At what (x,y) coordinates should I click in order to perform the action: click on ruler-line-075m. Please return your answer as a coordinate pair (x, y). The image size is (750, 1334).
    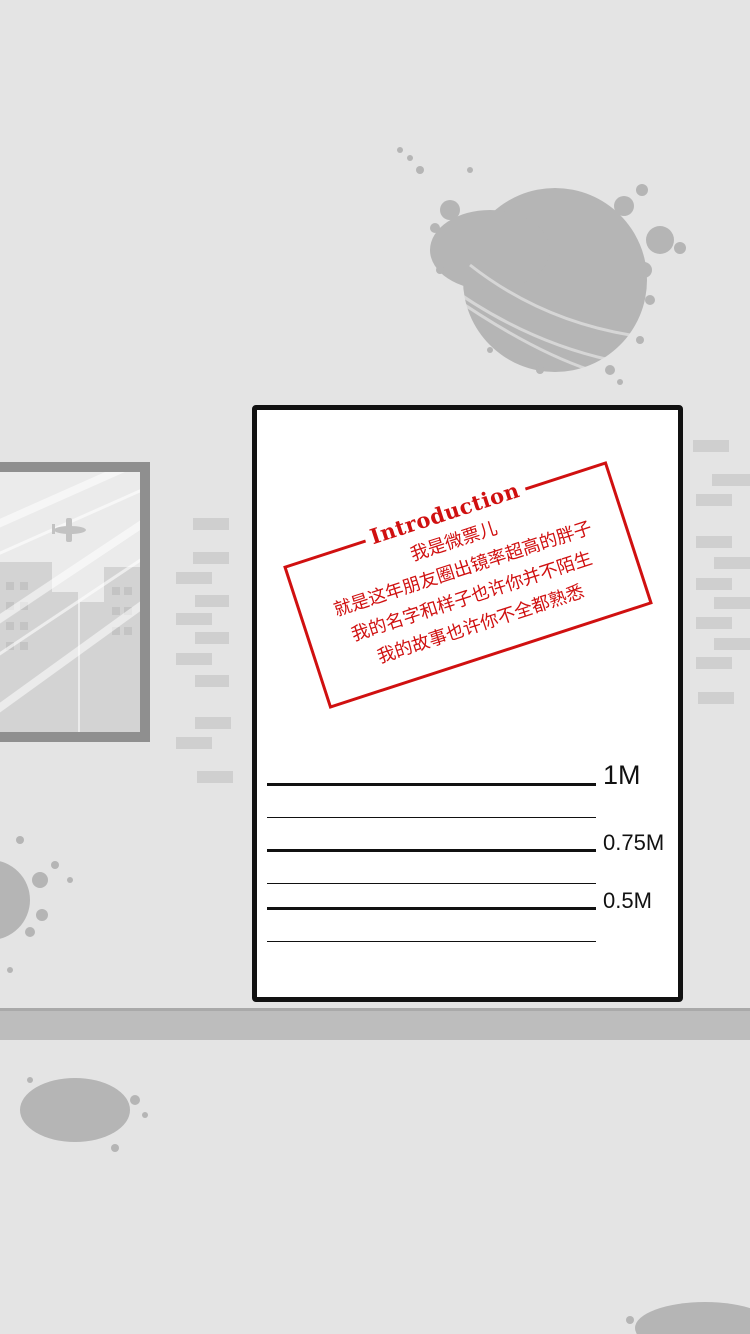
    Looking at the image, I should click on (431, 850).